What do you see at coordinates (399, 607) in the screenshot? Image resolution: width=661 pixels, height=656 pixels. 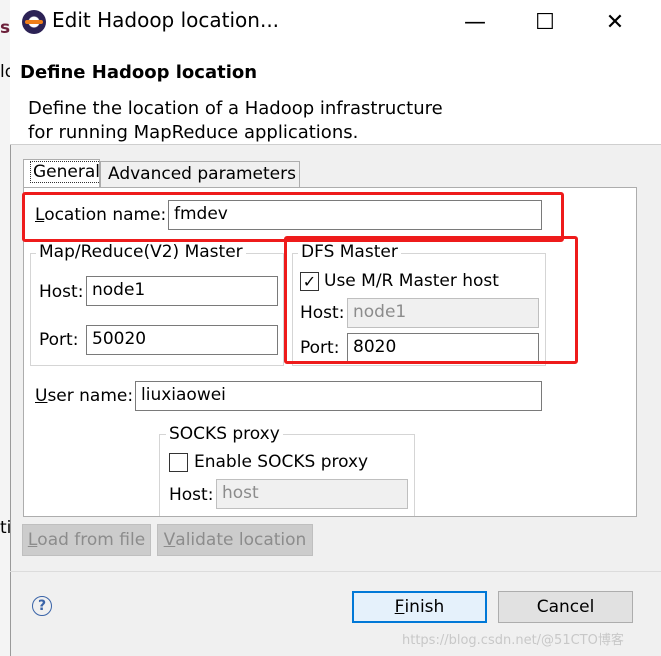 I see `mnemonic: F` at bounding box center [399, 607].